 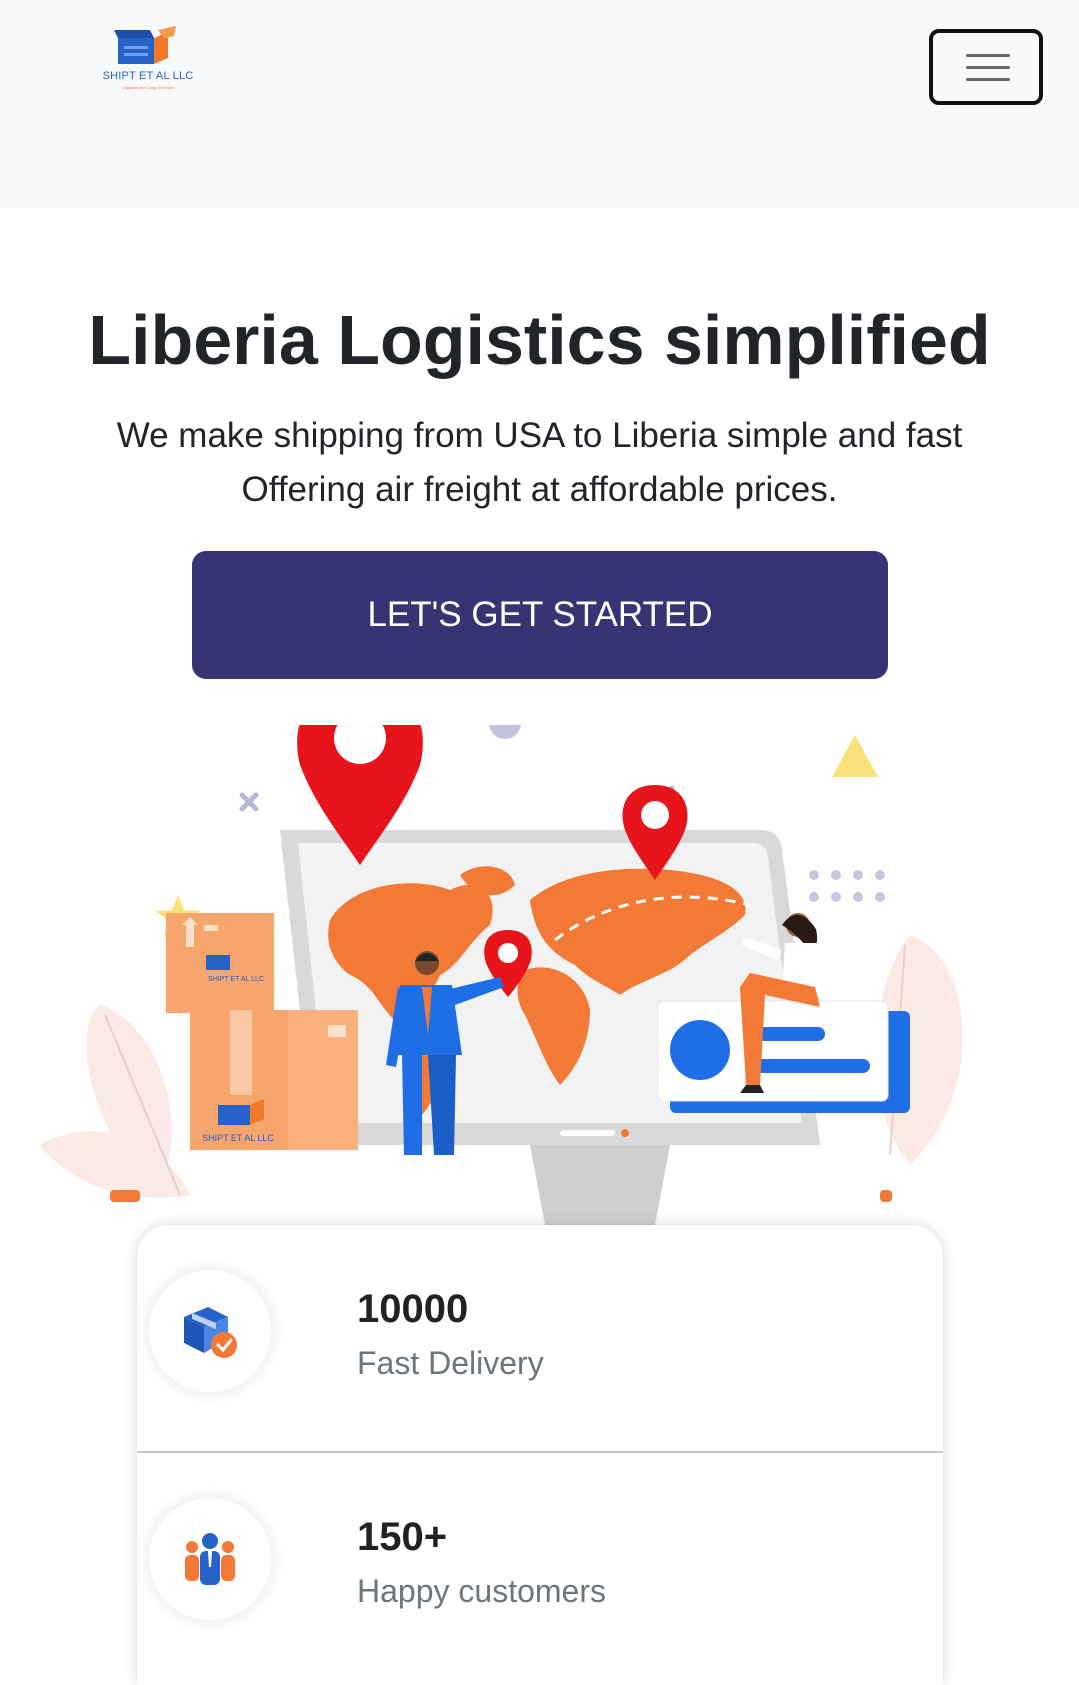 I want to click on stat-value: 10000, so click(x=413, y=1309).